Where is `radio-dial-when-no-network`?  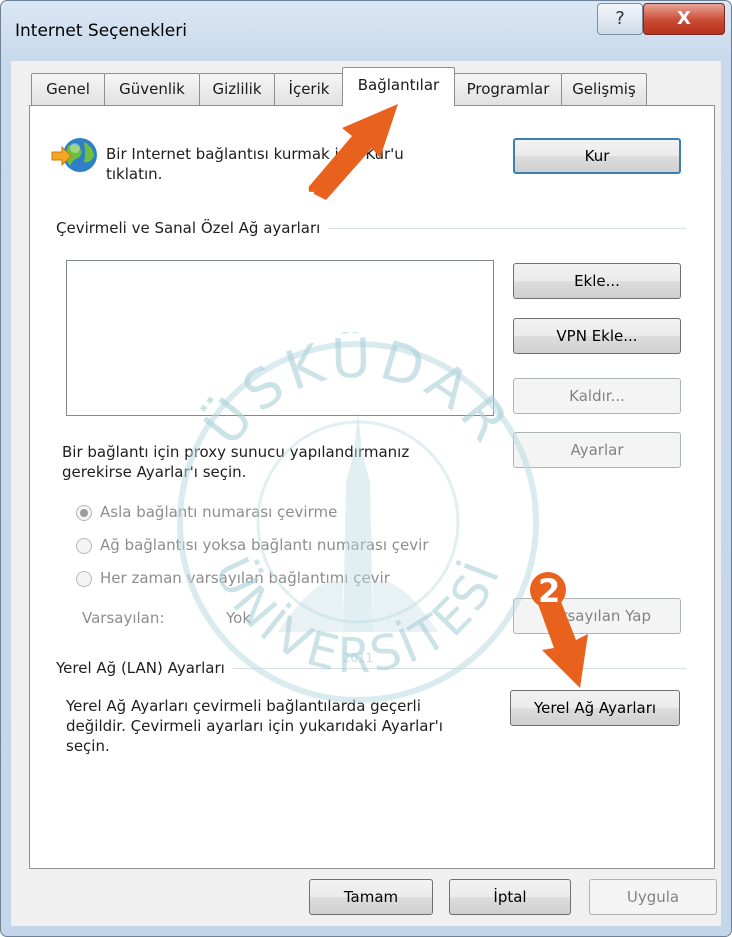
radio-dial-when-no-network is located at coordinates (84, 546).